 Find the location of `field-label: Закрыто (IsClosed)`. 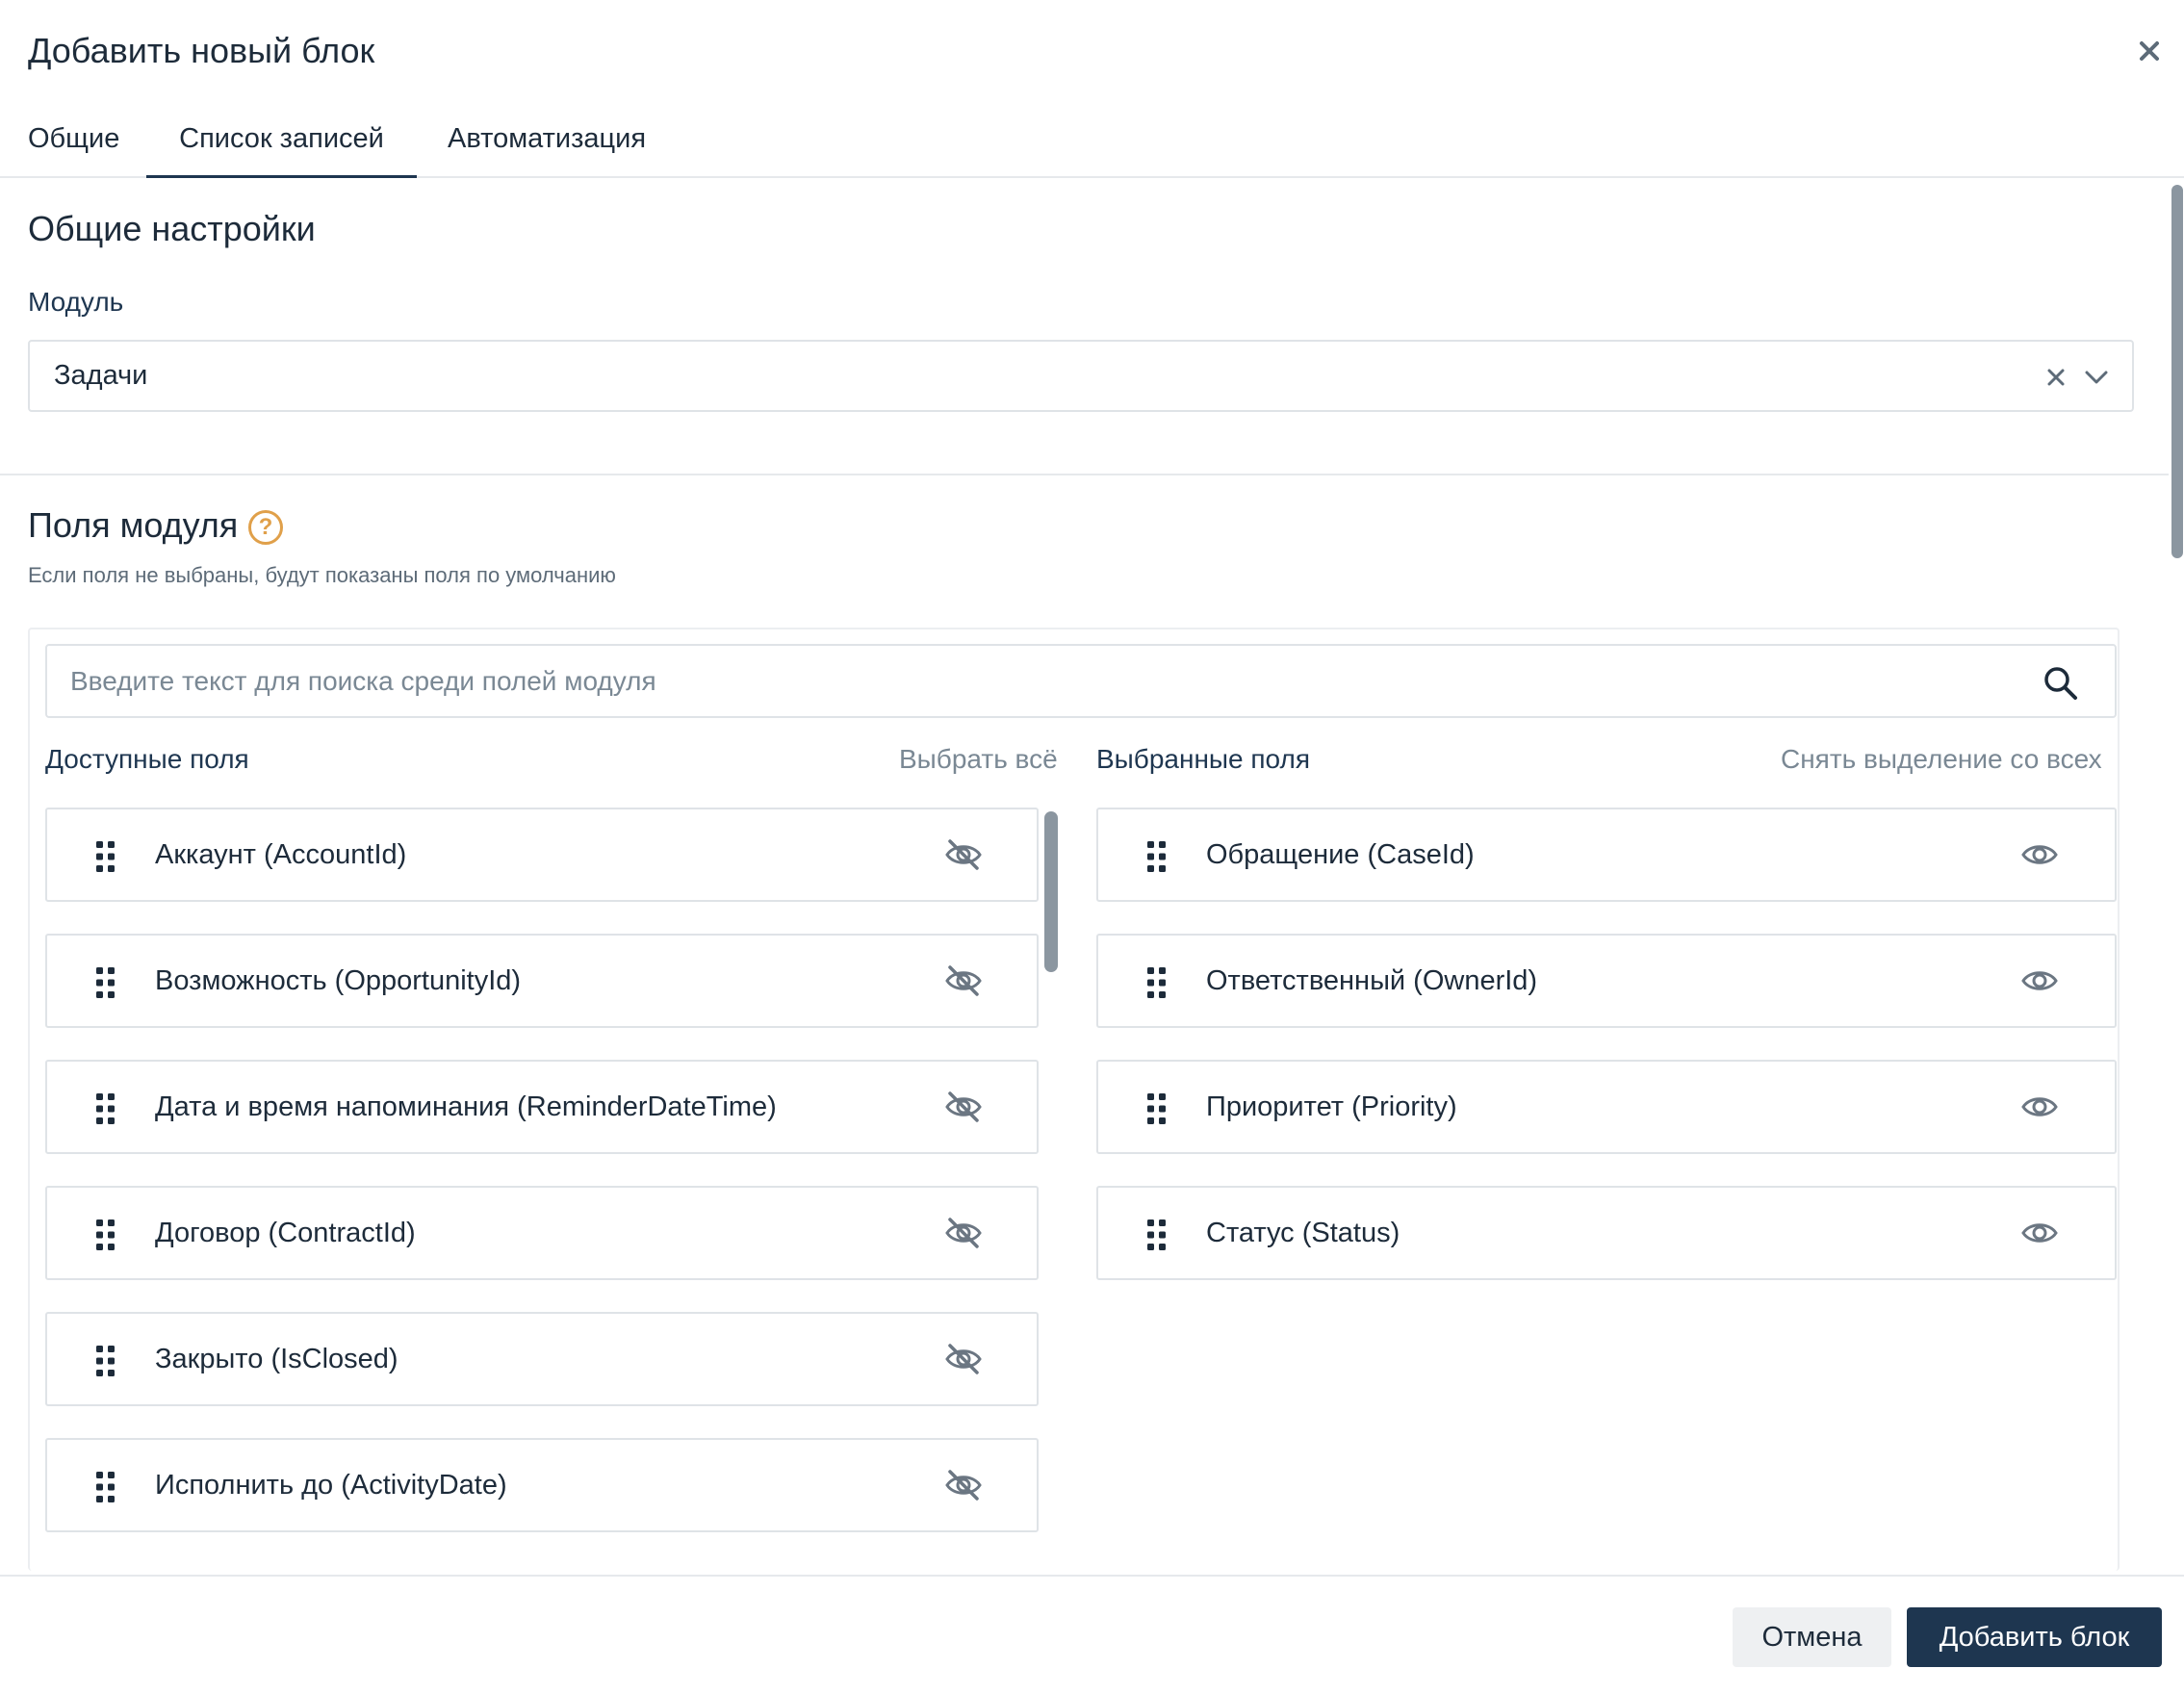

field-label: Закрыто (IsClosed) is located at coordinates (276, 1359).